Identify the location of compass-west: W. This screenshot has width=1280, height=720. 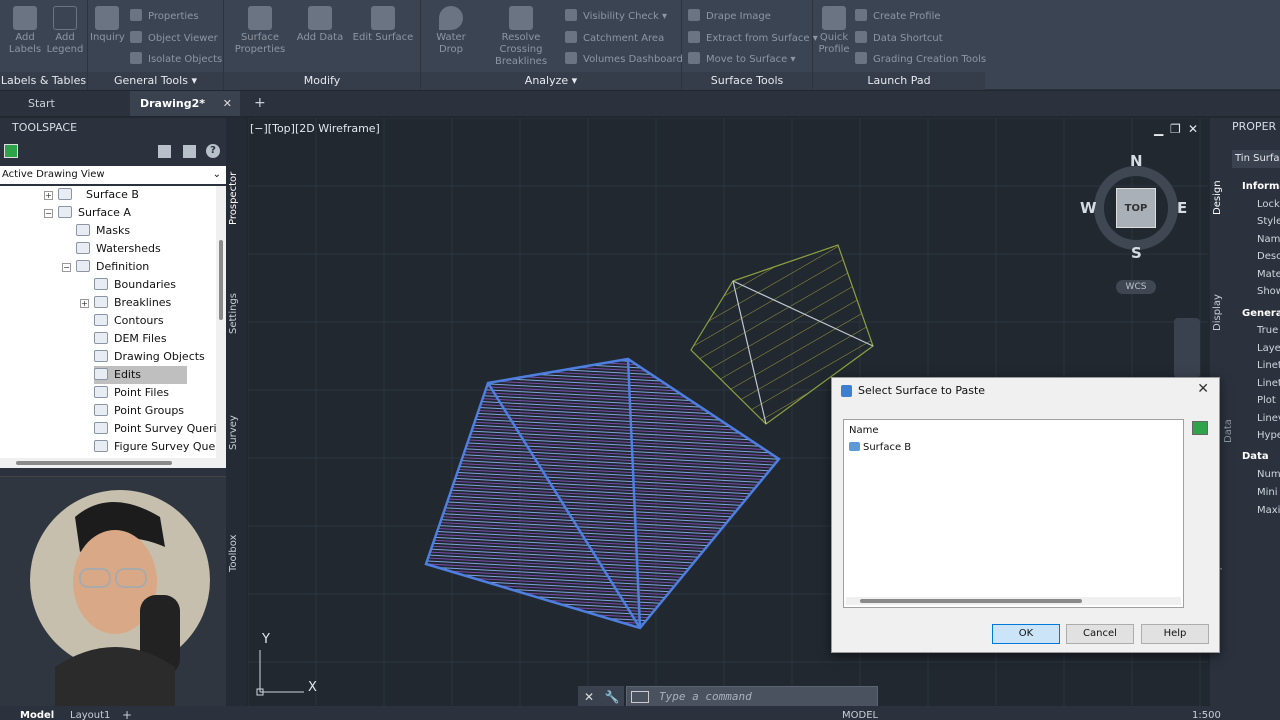
(1088, 208).